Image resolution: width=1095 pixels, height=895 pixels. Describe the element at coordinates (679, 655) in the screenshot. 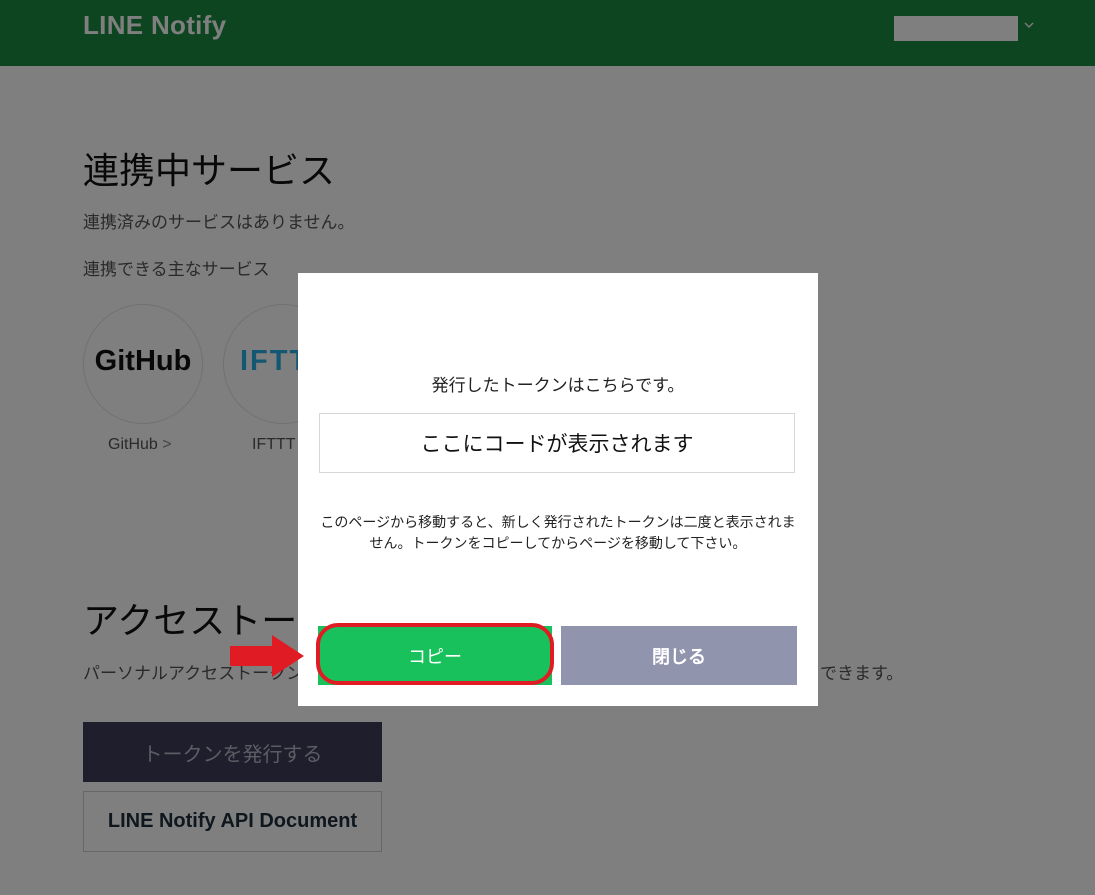

I see `close-button: 閉じる` at that location.